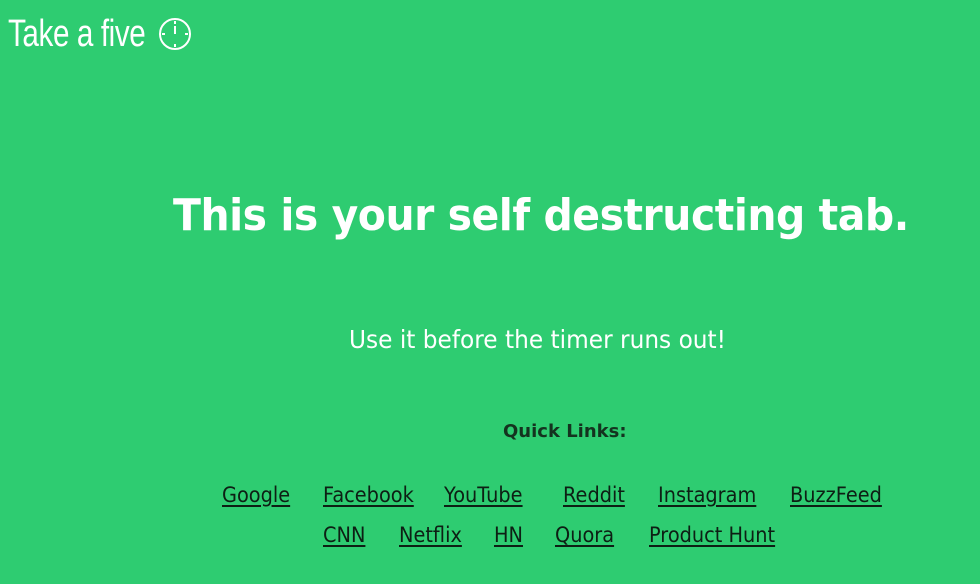  What do you see at coordinates (594, 495) in the screenshot?
I see `link-reddit: Reddit` at bounding box center [594, 495].